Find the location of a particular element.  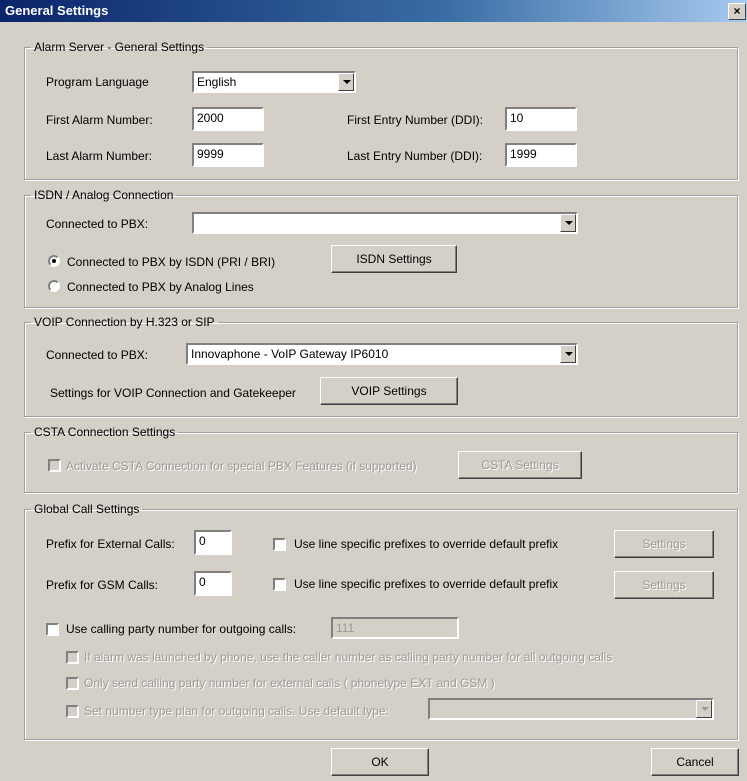

last-alarm-label: Last Alarm Number: is located at coordinates (99, 156).